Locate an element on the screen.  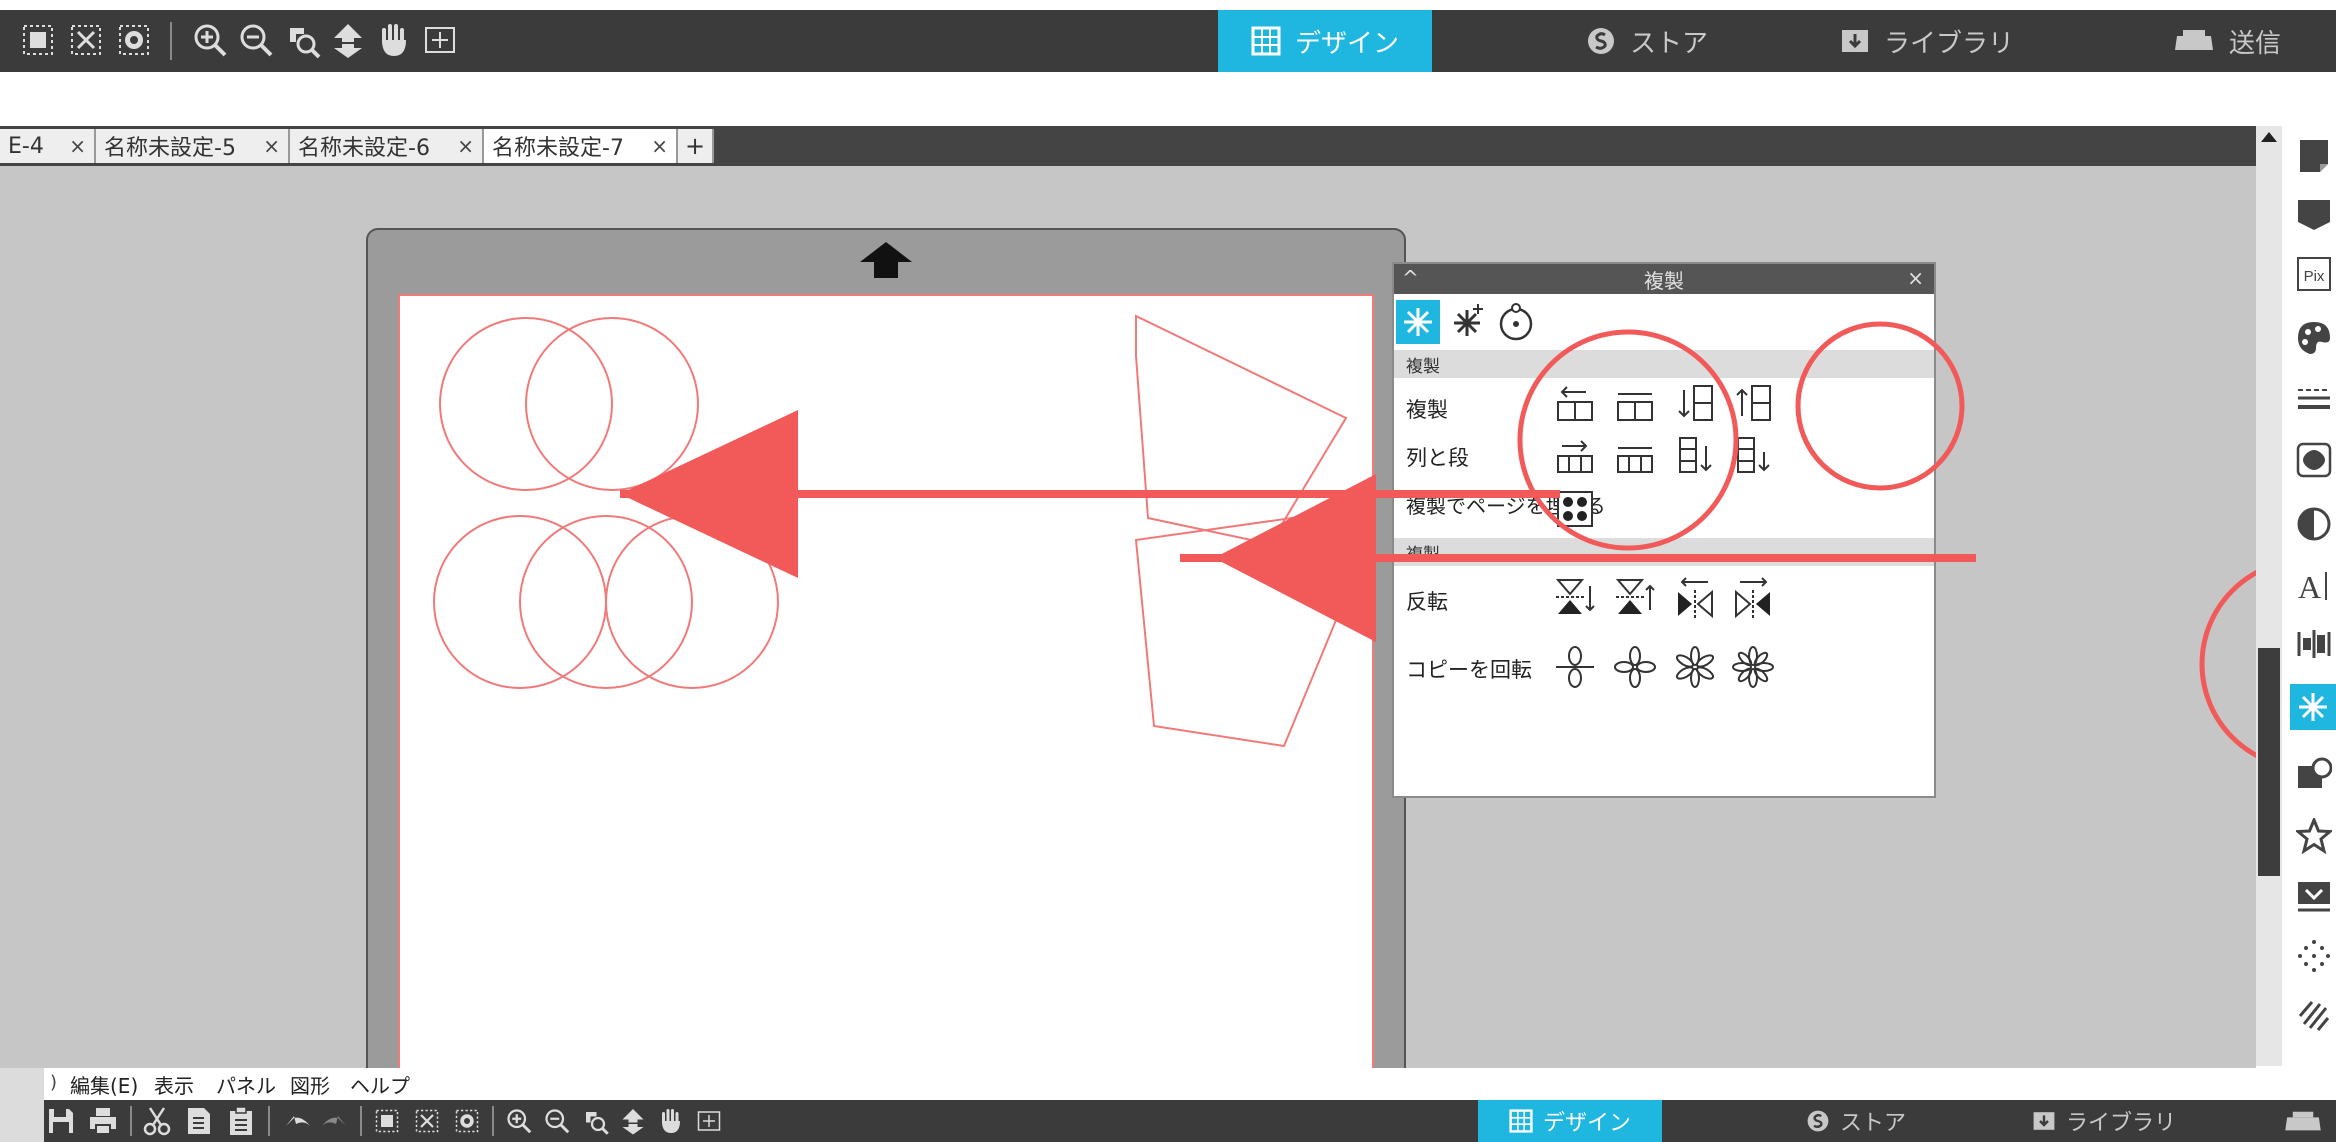
knife-tool-icon is located at coordinates (2314, 1014).